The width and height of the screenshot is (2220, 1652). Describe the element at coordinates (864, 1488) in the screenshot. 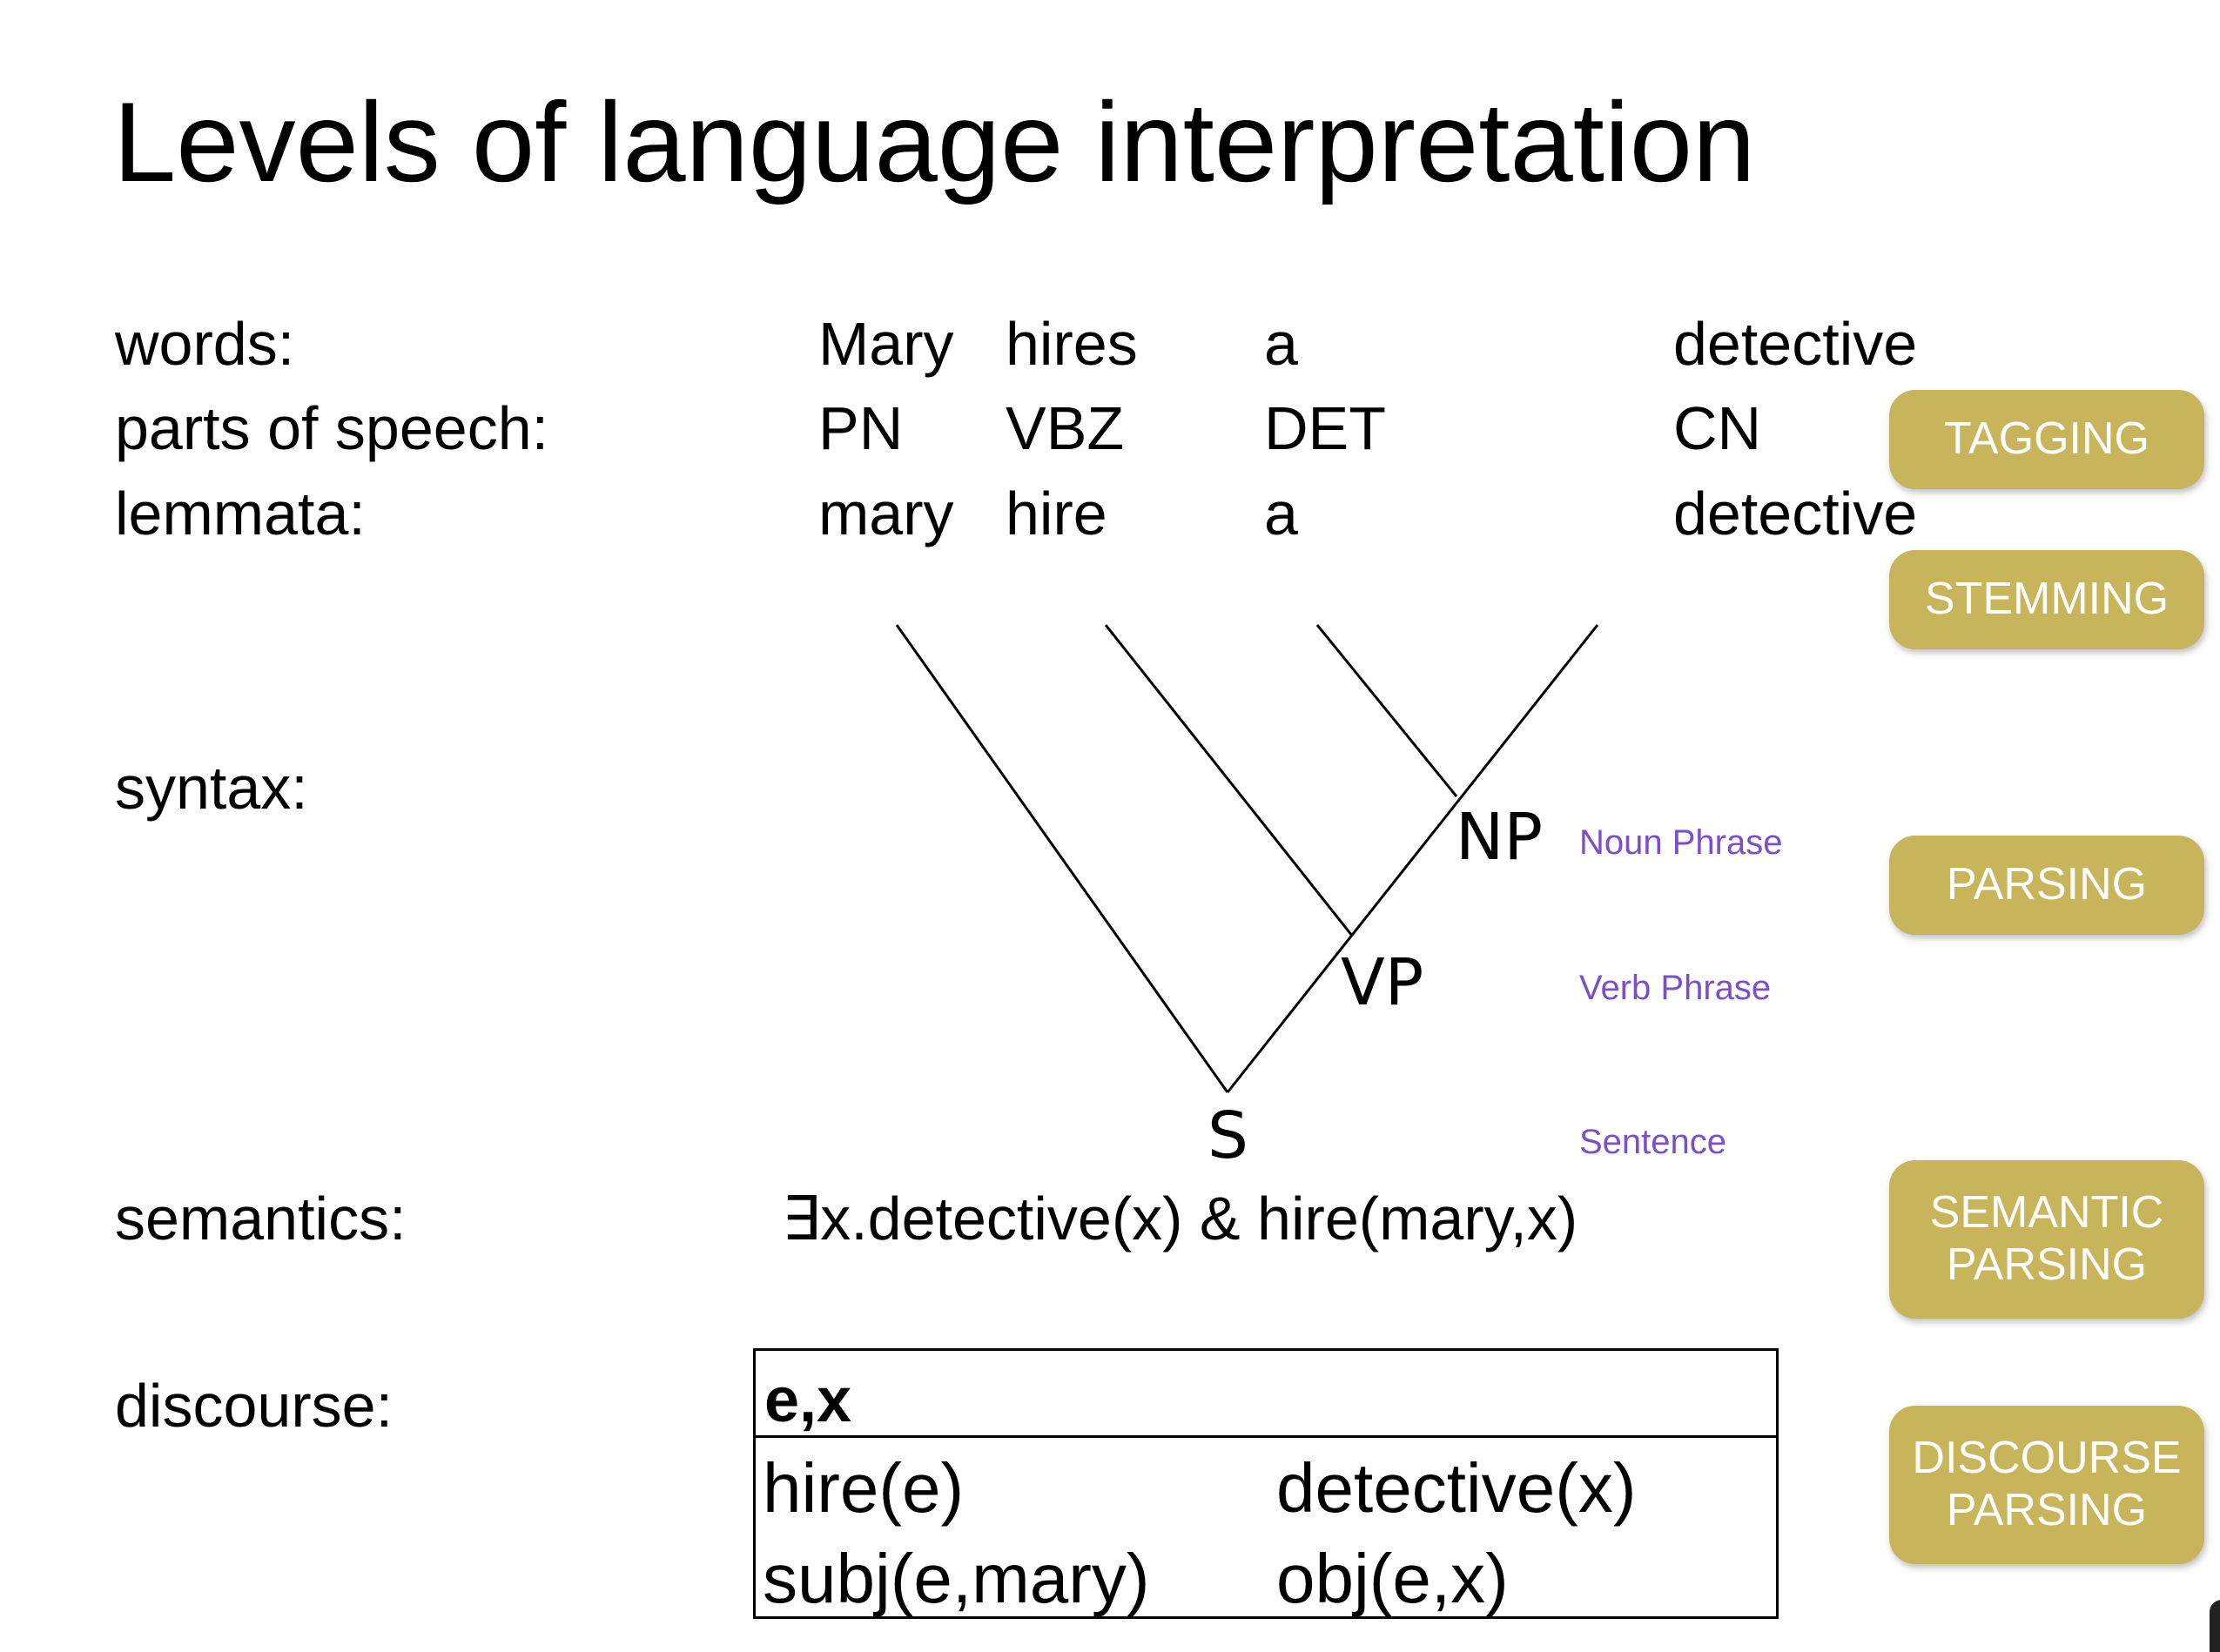

I see `drs-condition: hire(e)` at that location.